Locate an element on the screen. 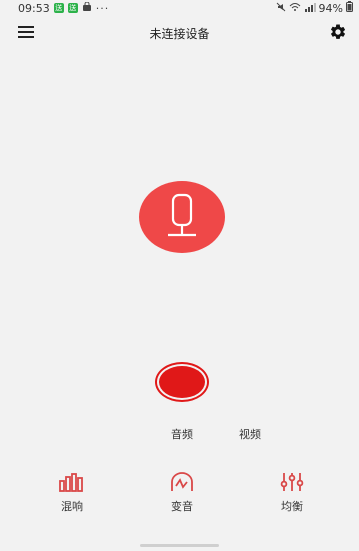 This screenshot has height=551, width=359. app-header: 未连接设备 is located at coordinates (179, 33).